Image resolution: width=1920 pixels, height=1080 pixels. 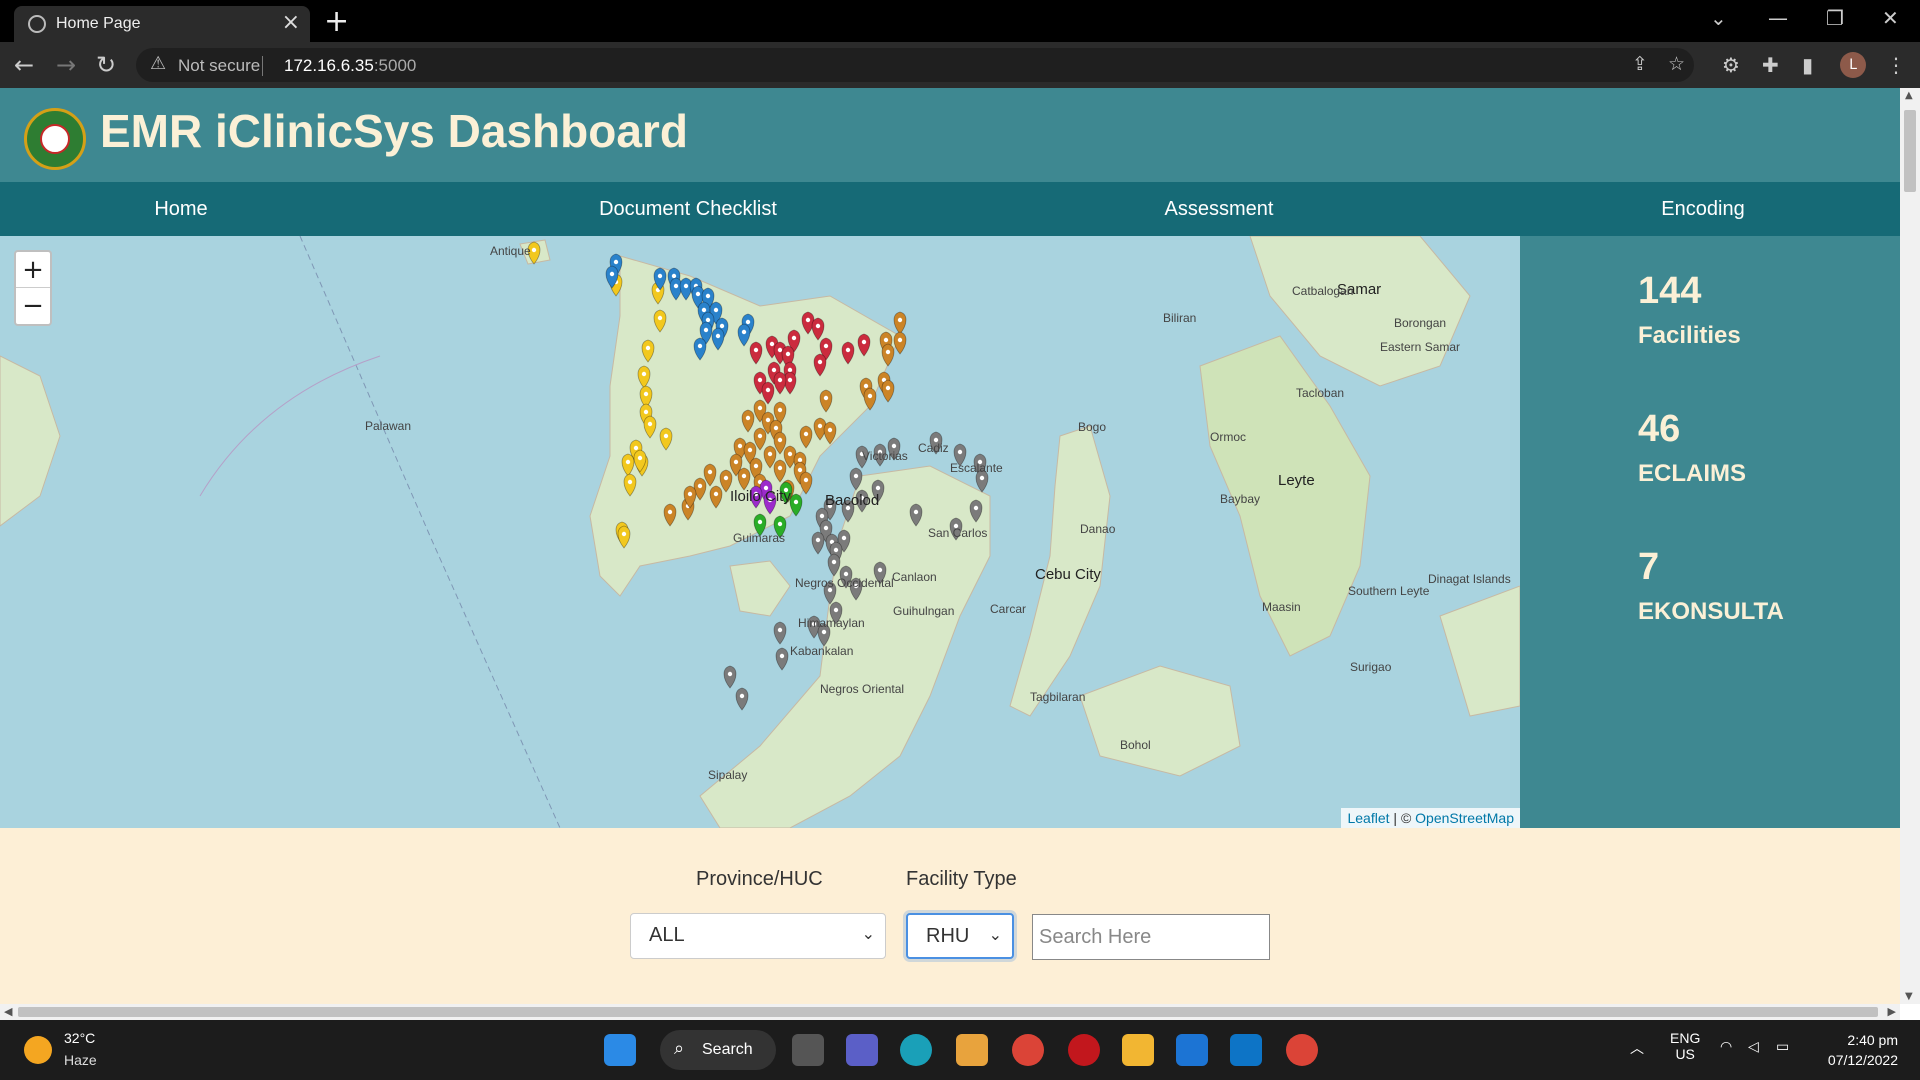 What do you see at coordinates (915, 65) in the screenshot?
I see `address-bar: ⚠ Not secure 172.16.6.35:5000 ⇪ ☆` at bounding box center [915, 65].